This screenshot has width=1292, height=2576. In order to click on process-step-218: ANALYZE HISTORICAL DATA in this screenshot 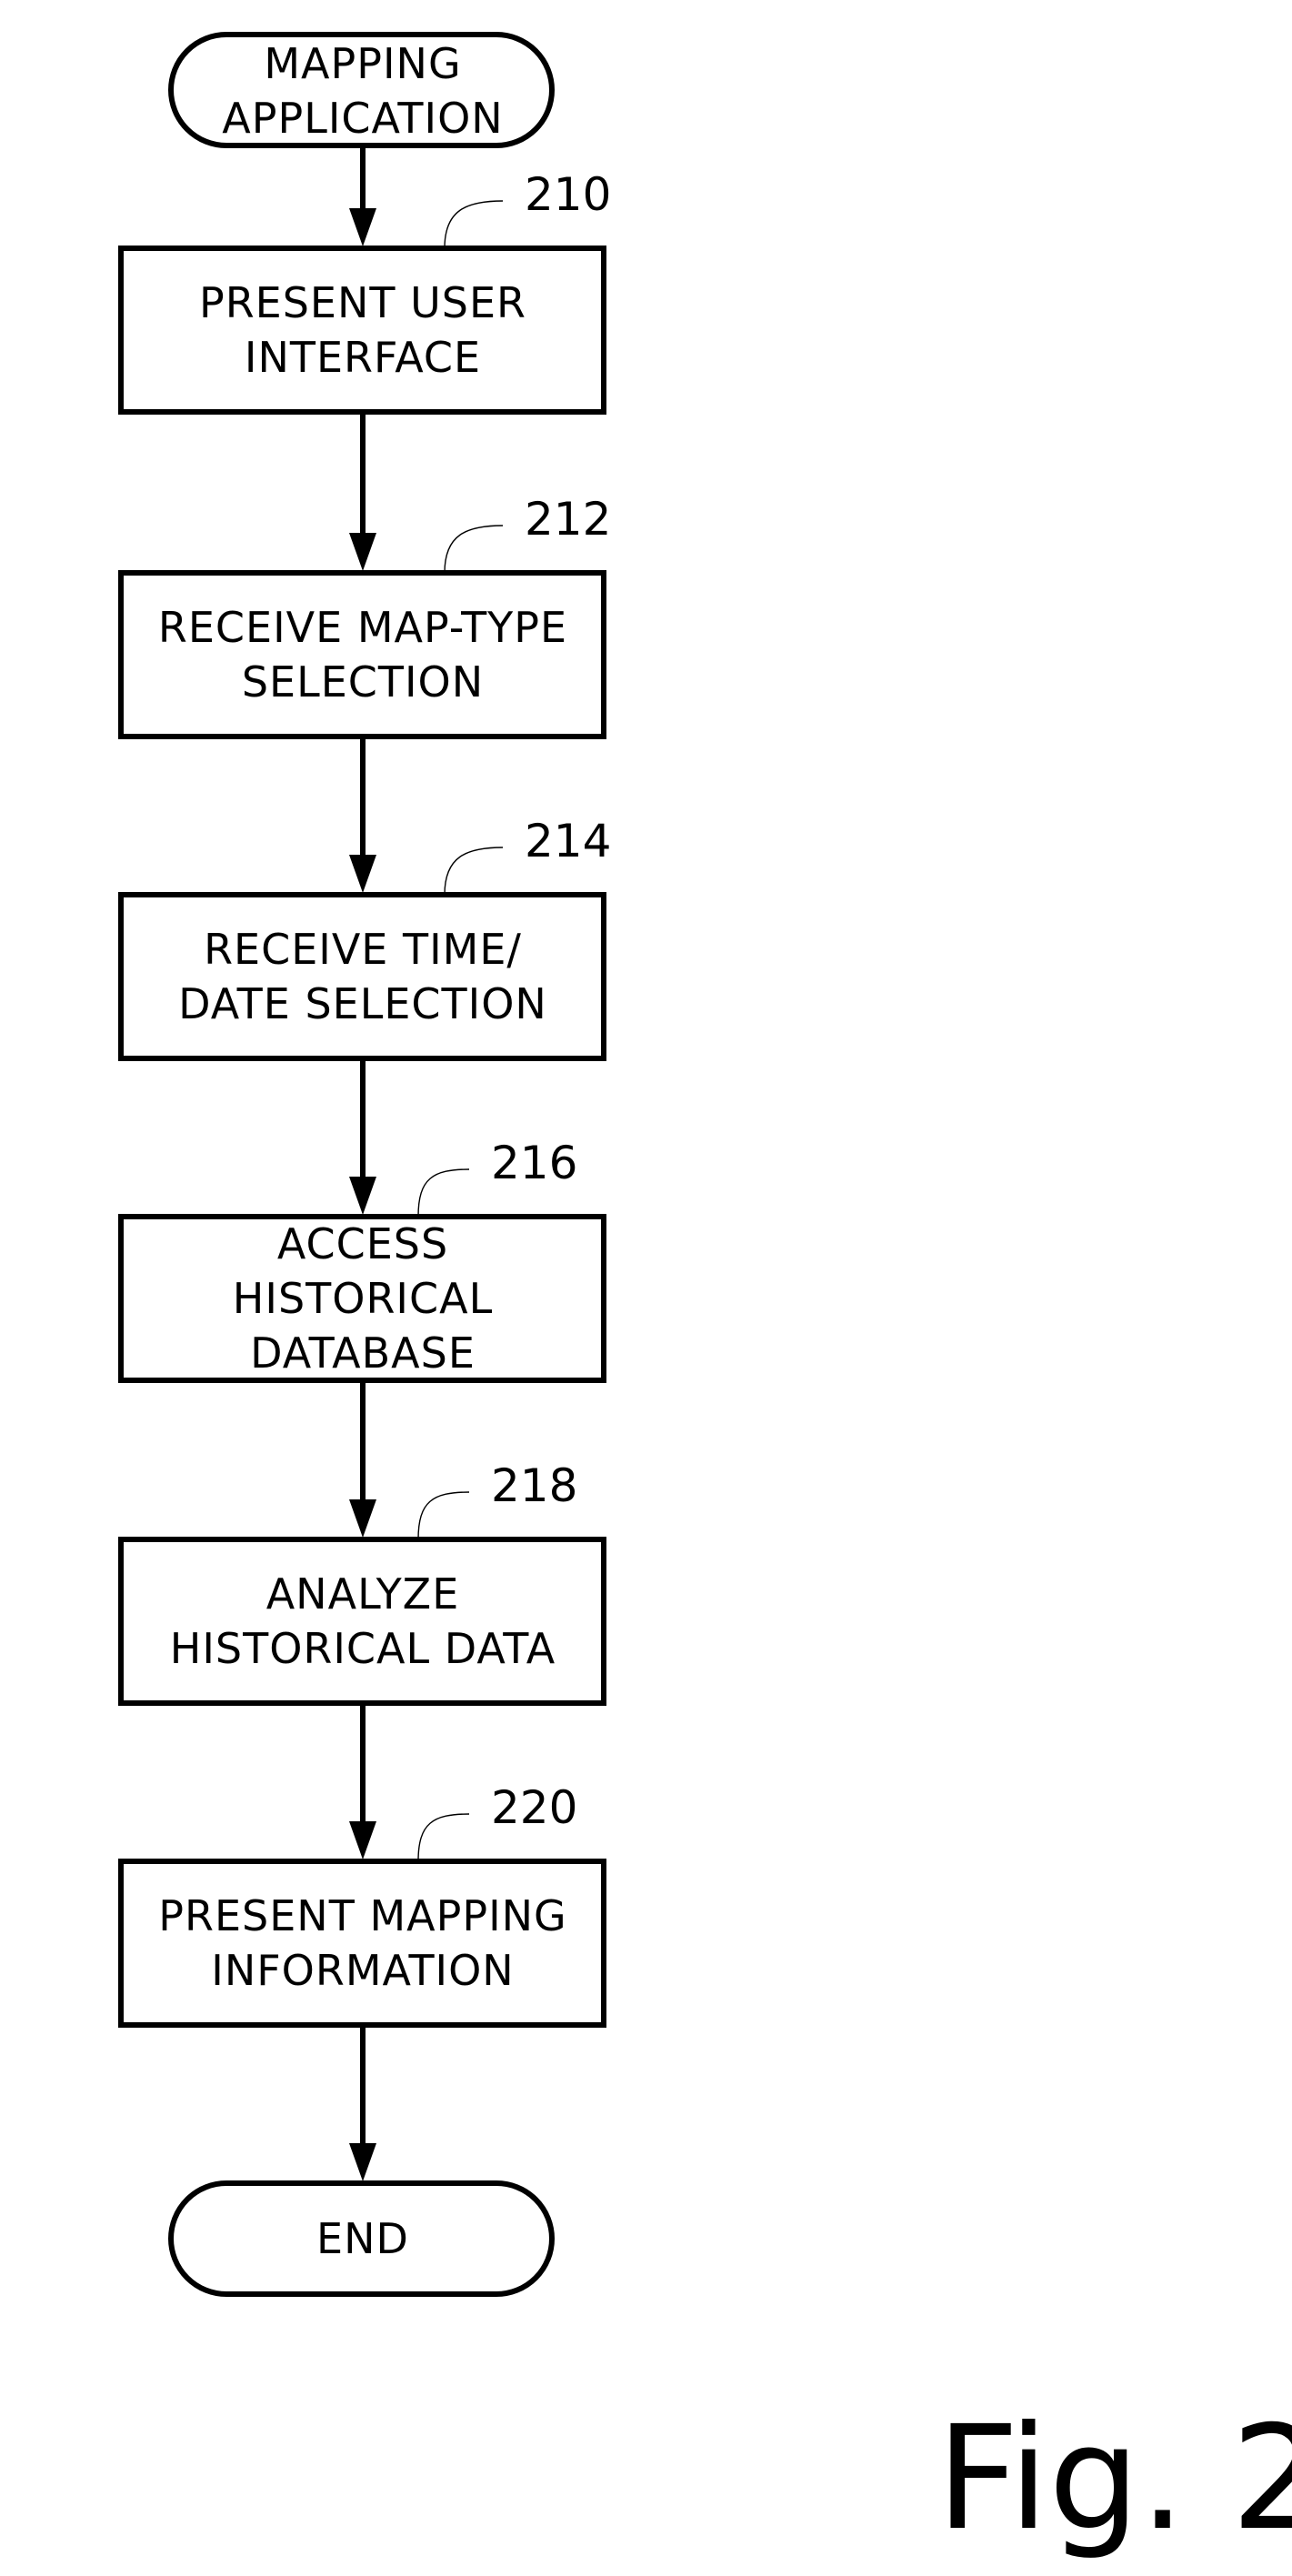, I will do `click(362, 1621)`.